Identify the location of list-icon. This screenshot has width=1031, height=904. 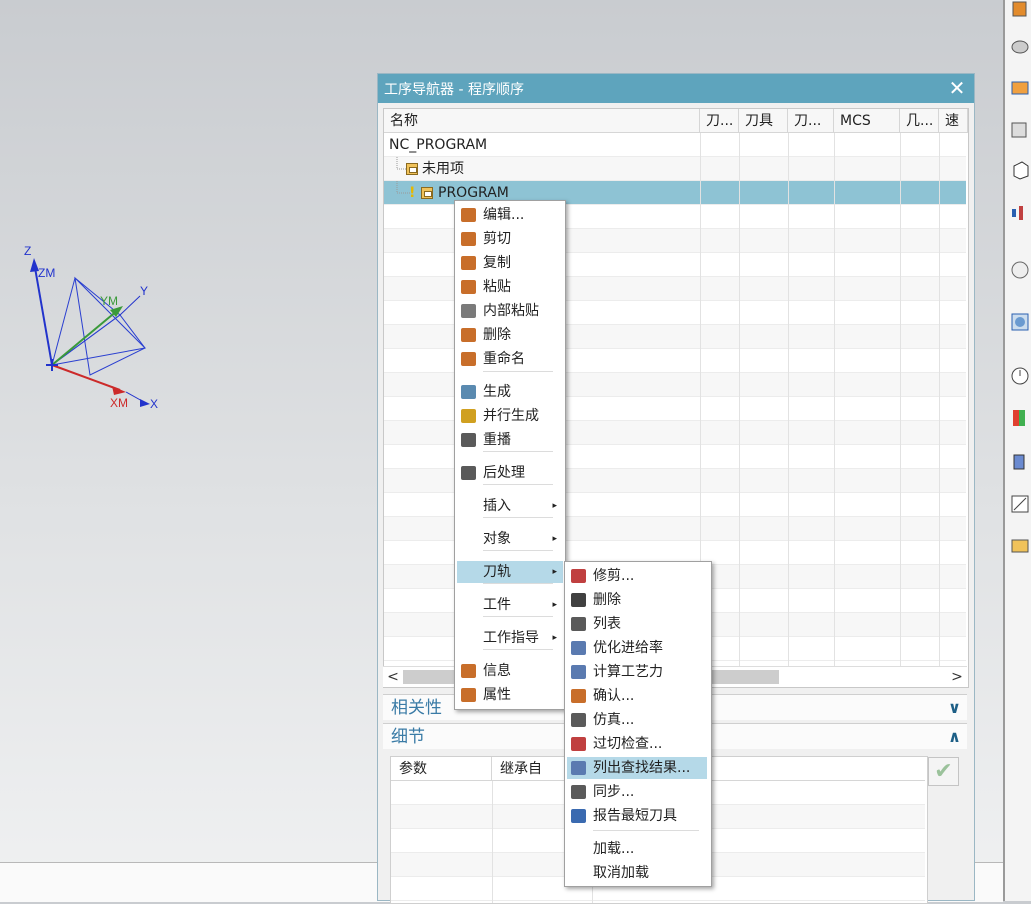
(578, 624).